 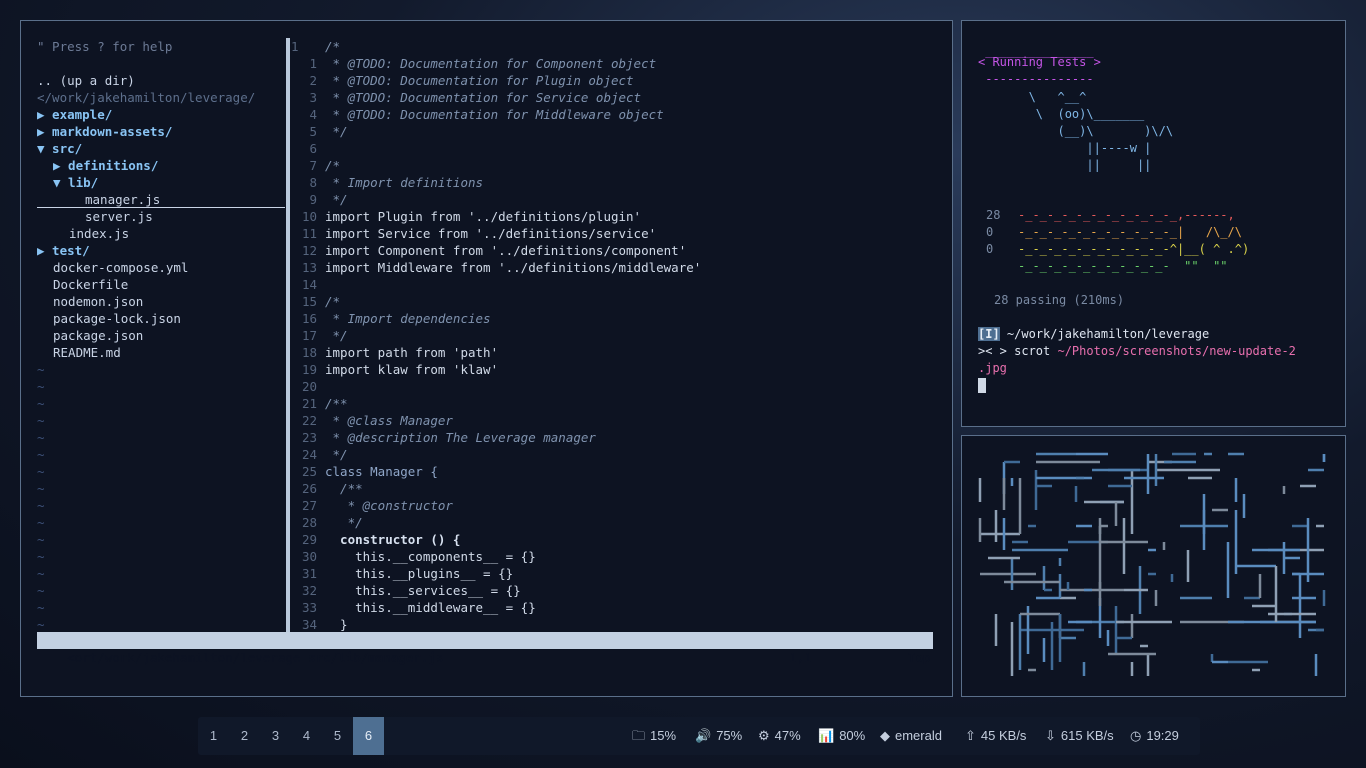 I want to click on tree-folder: ▶ definitions/, so click(x=105, y=165).